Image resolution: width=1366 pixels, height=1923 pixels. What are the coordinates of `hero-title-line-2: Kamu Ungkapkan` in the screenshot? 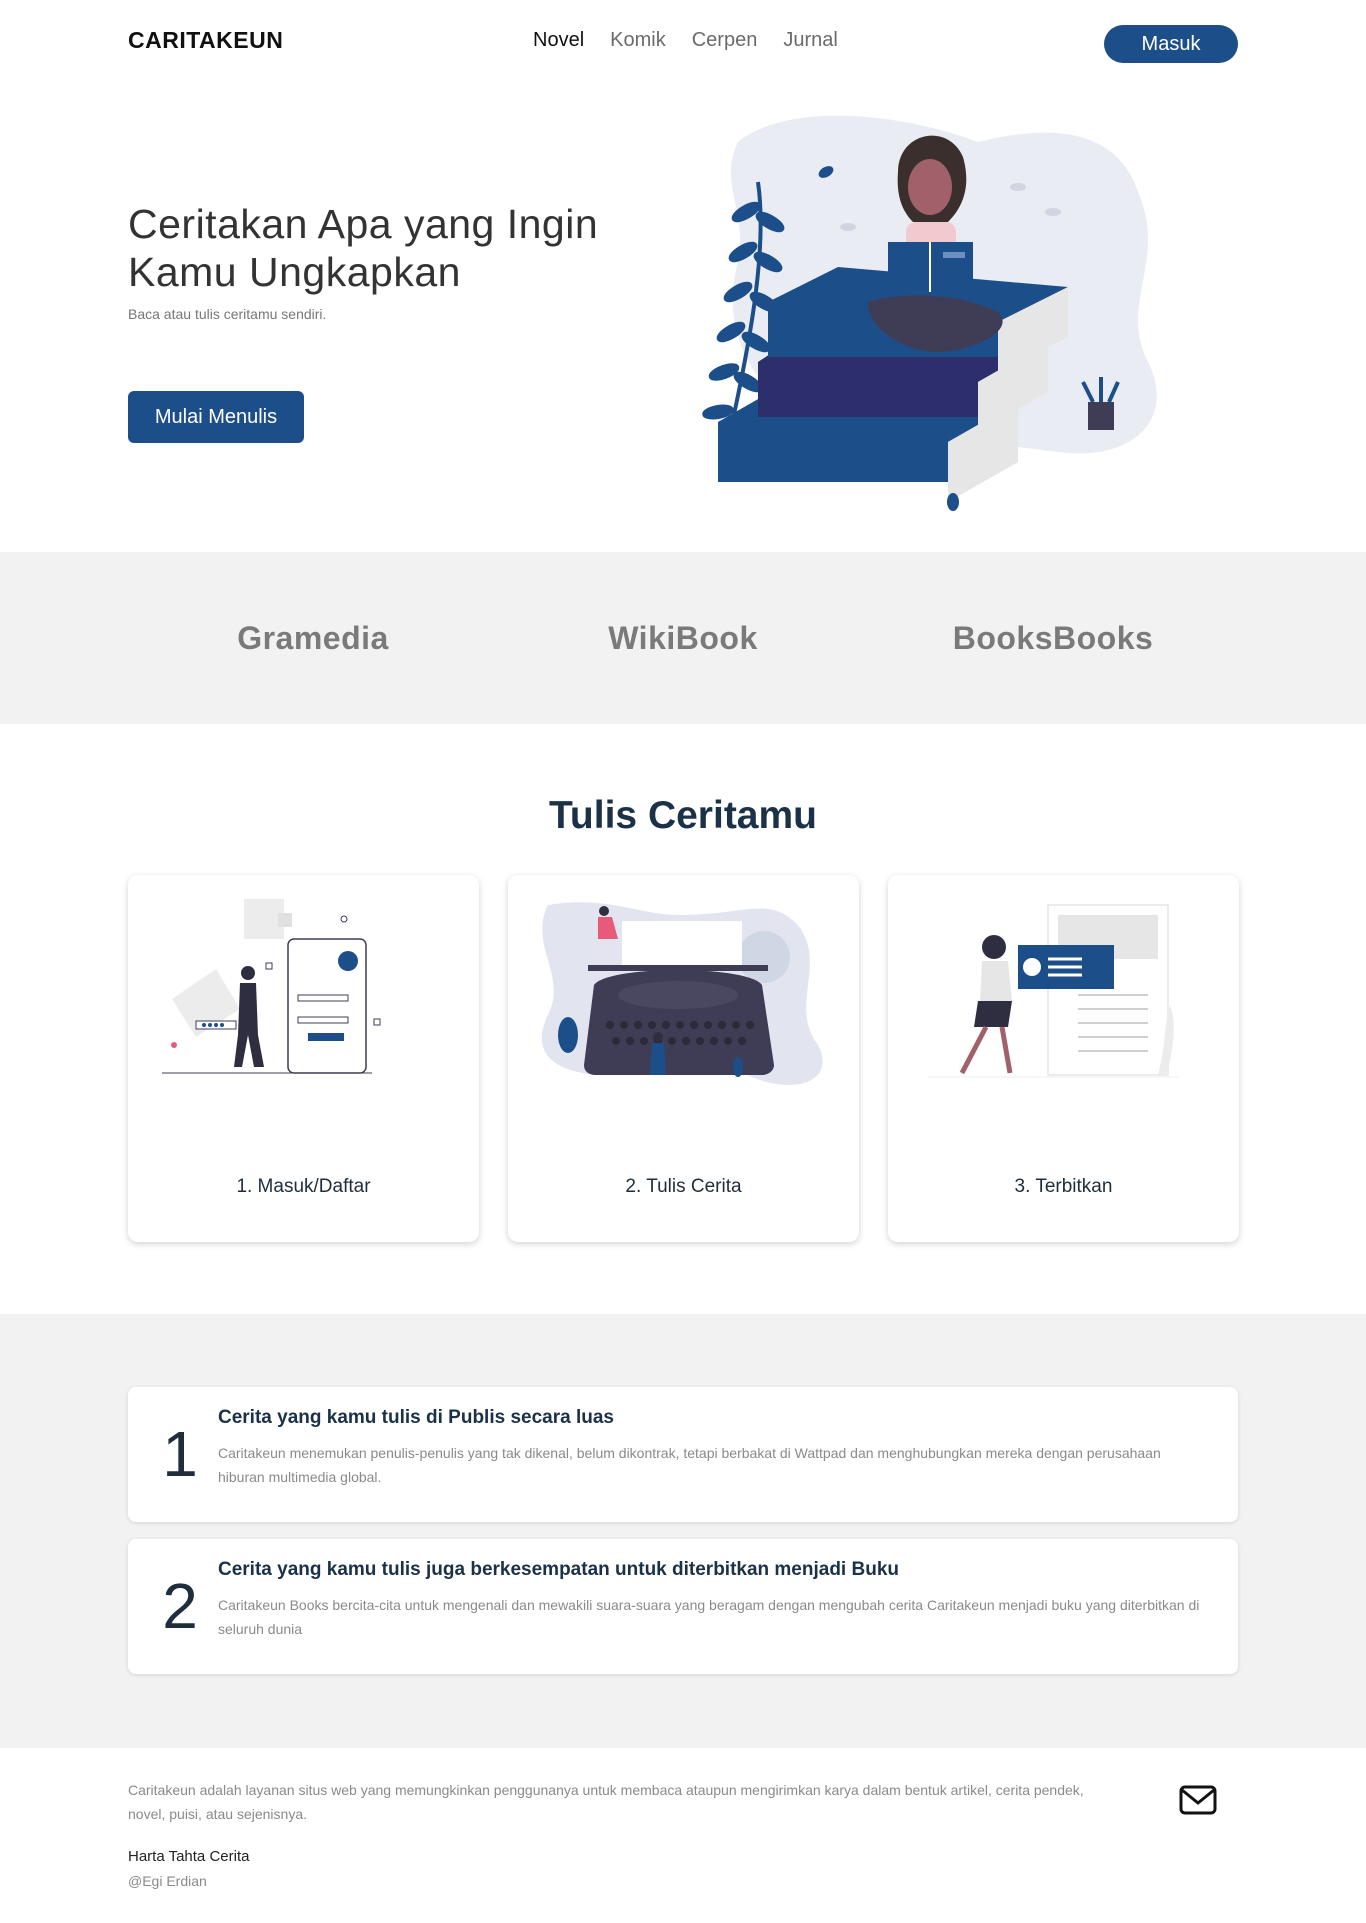 It's located at (294, 272).